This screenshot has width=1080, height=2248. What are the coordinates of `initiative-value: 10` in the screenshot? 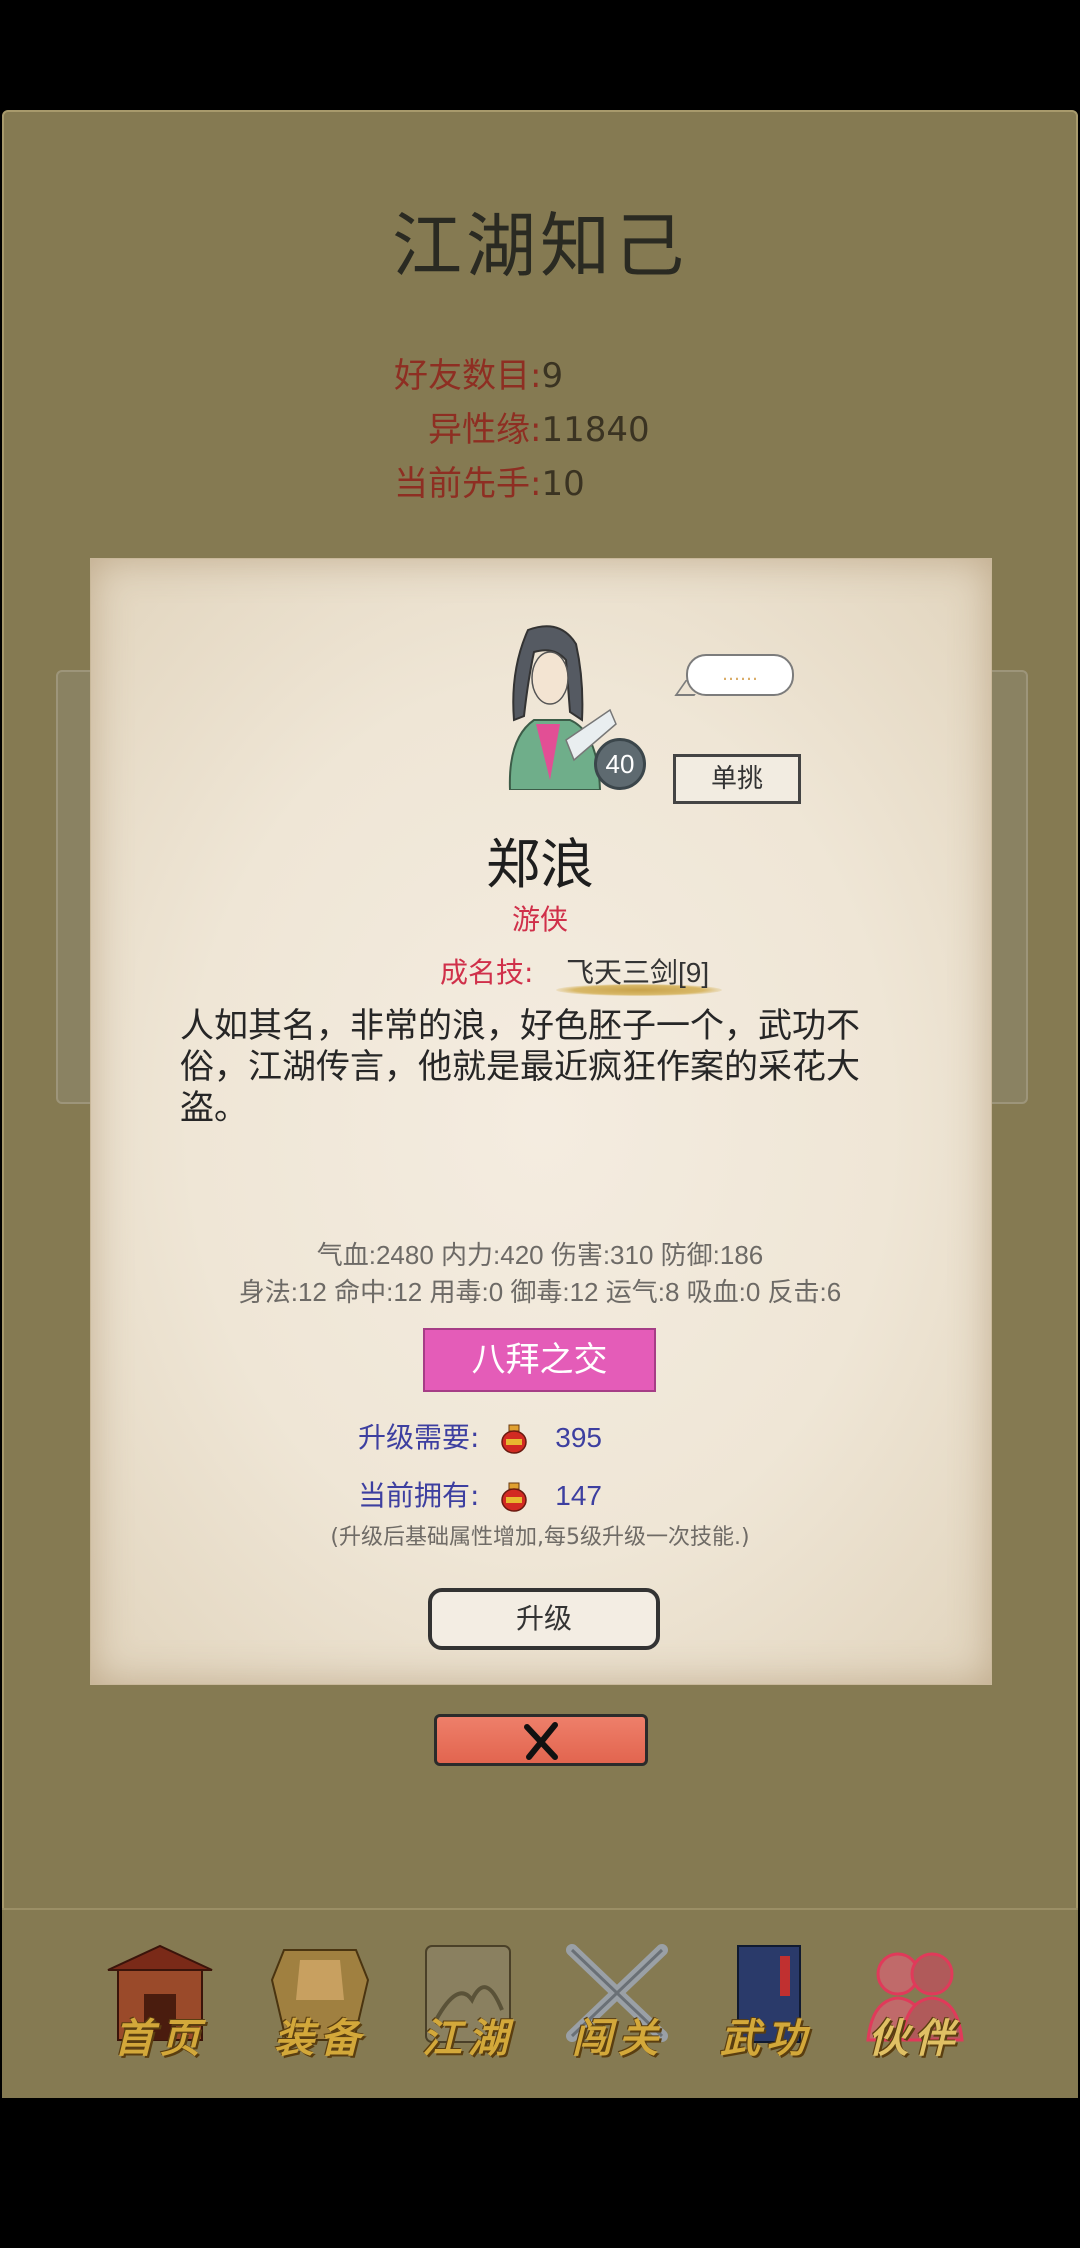 It's located at (563, 484).